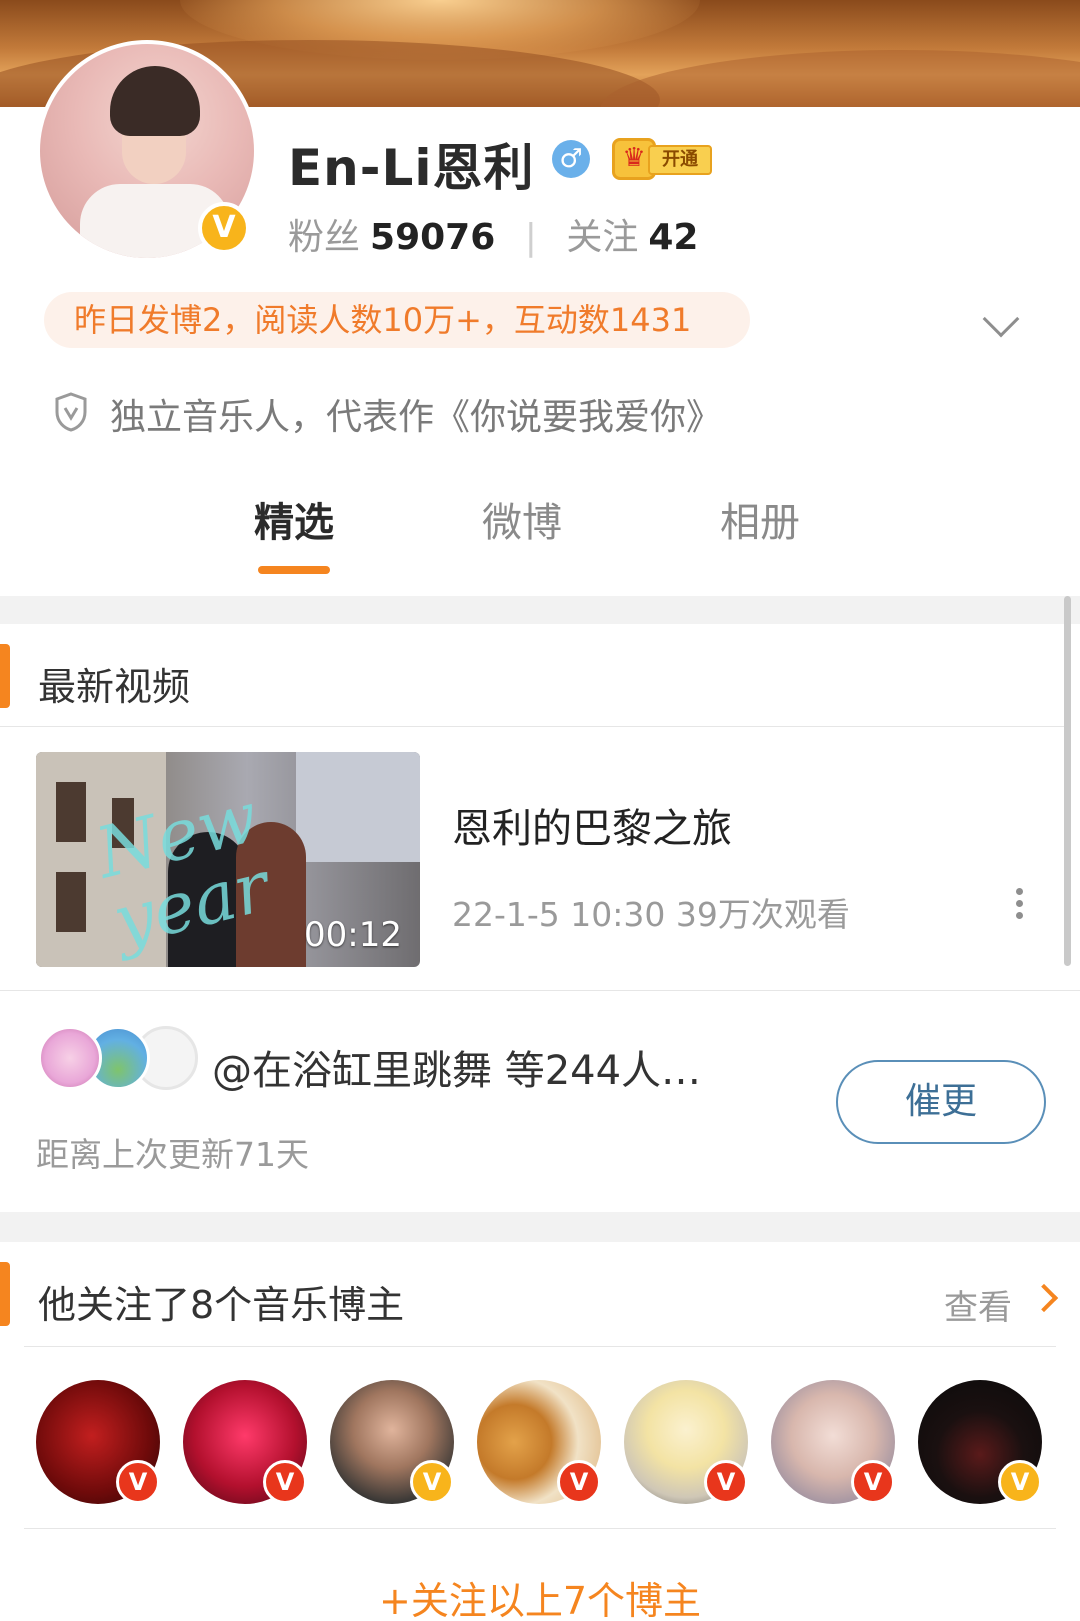 The width and height of the screenshot is (1080, 1621). I want to click on profile-tabs: 精选 微博 相册, so click(540, 530).